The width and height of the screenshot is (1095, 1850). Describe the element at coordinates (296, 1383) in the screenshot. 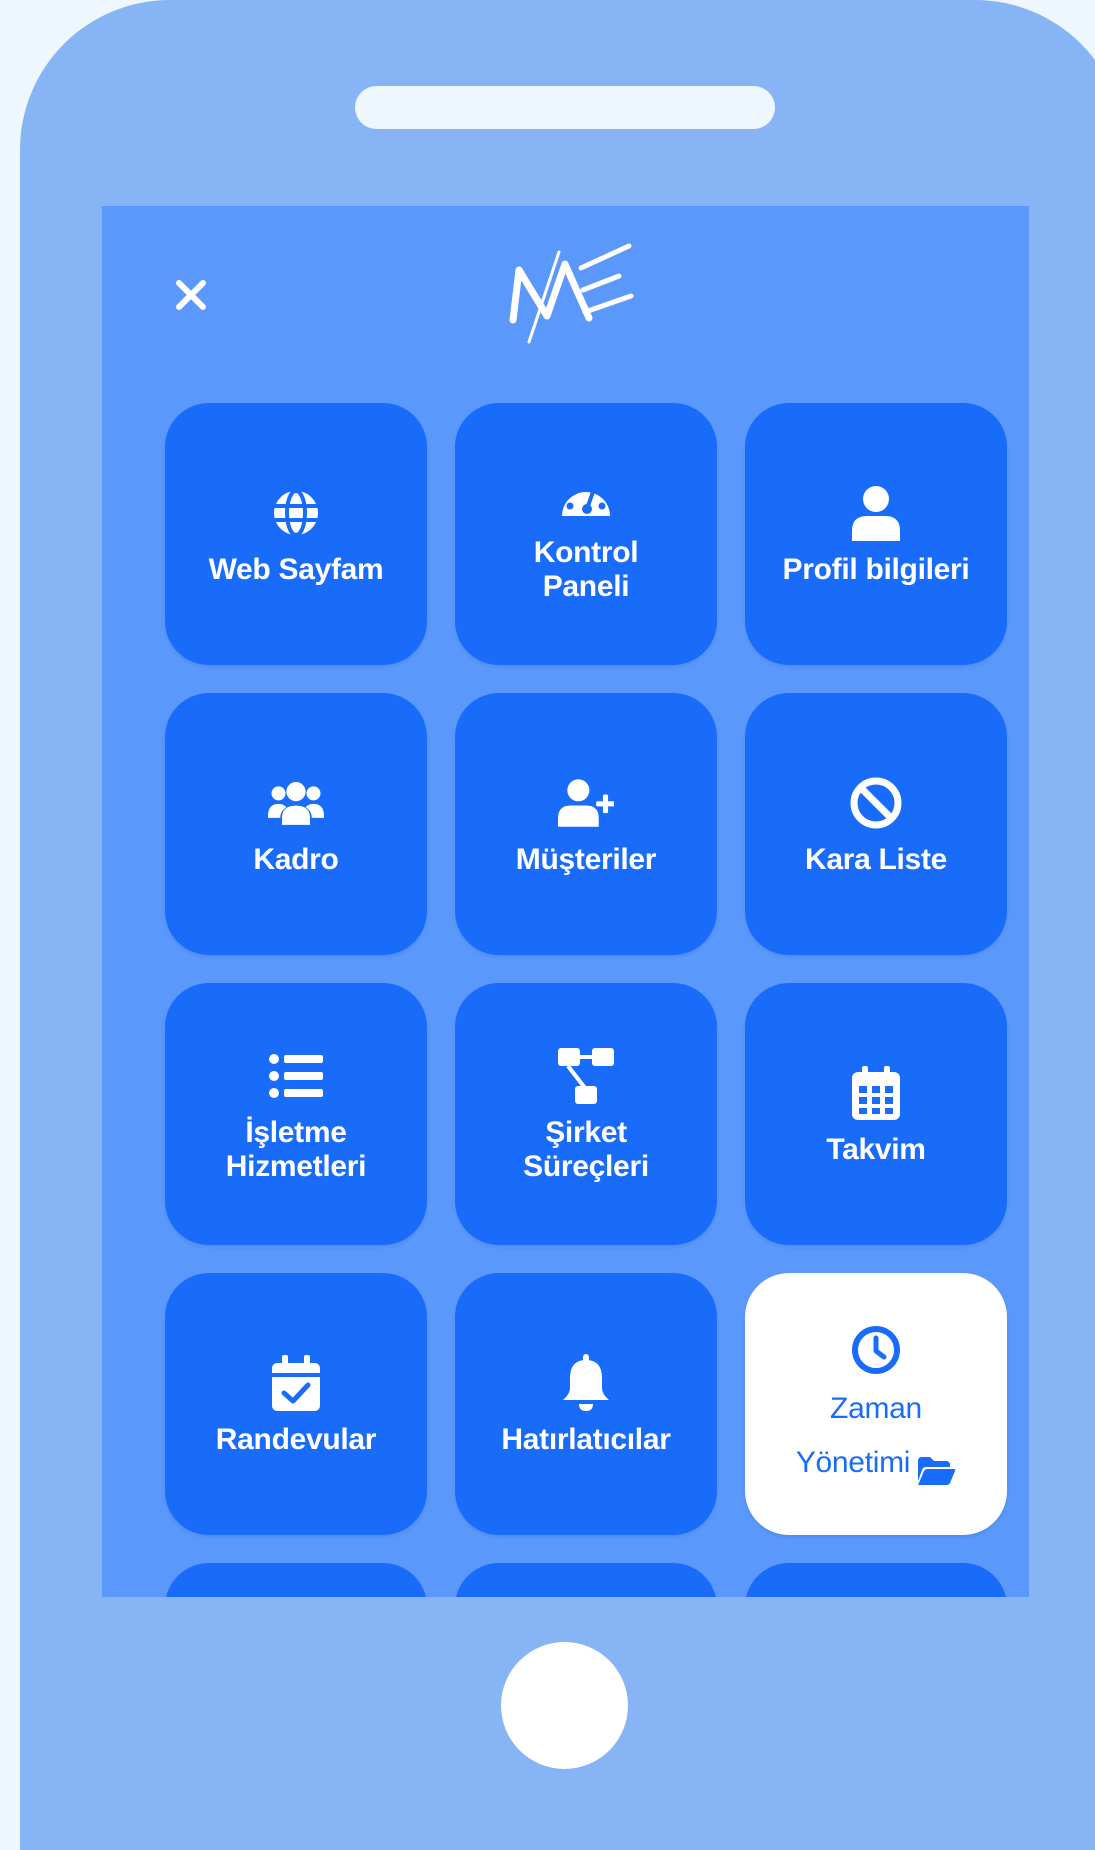

I see `calendar-check-icon` at that location.